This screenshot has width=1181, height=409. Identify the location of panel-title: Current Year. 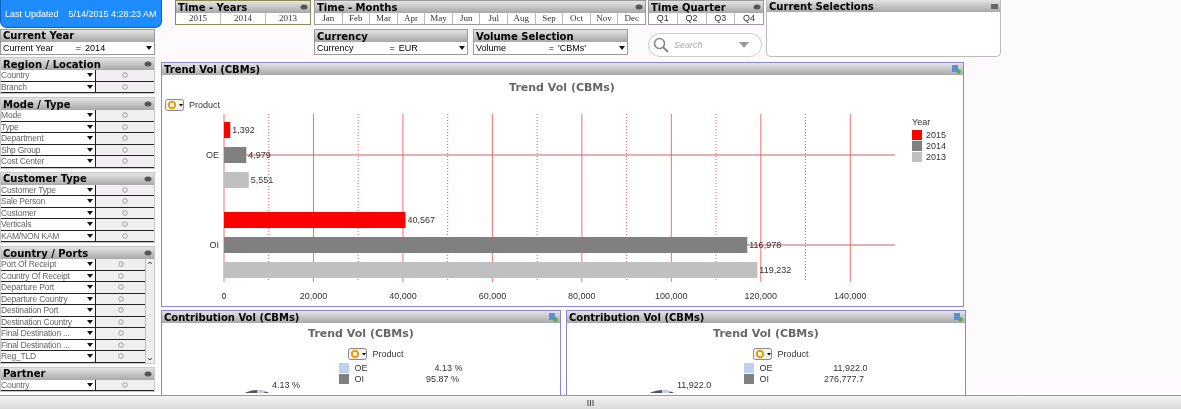
(39, 36).